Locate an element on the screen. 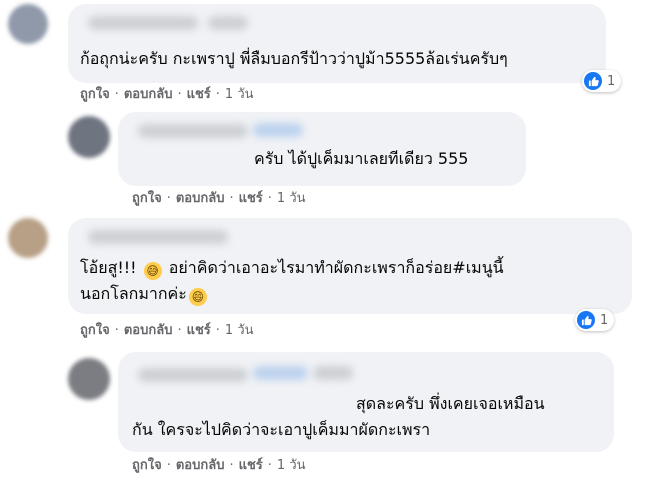 This screenshot has width=653, height=480. comment-text-line-2: นอกโลกมากค่ะ 😄 is located at coordinates (144, 294).